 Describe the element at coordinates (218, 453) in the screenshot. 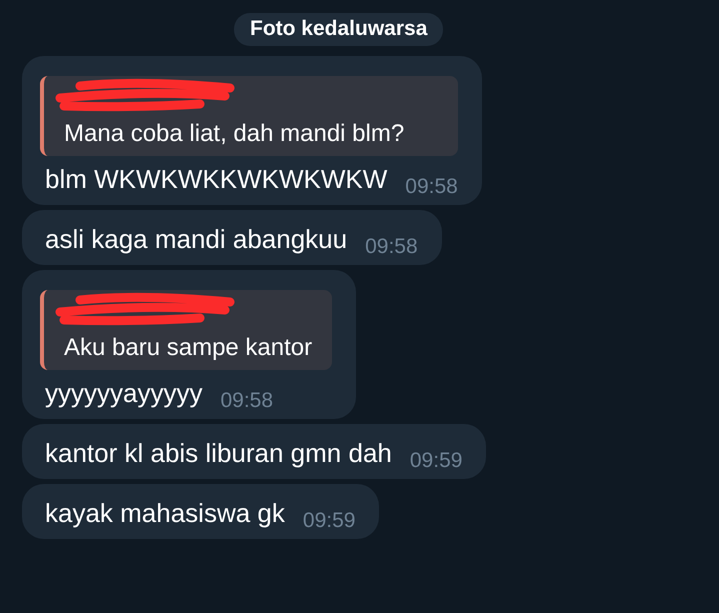

I see `message-text: kantor kl abis liburan gmn dah` at that location.